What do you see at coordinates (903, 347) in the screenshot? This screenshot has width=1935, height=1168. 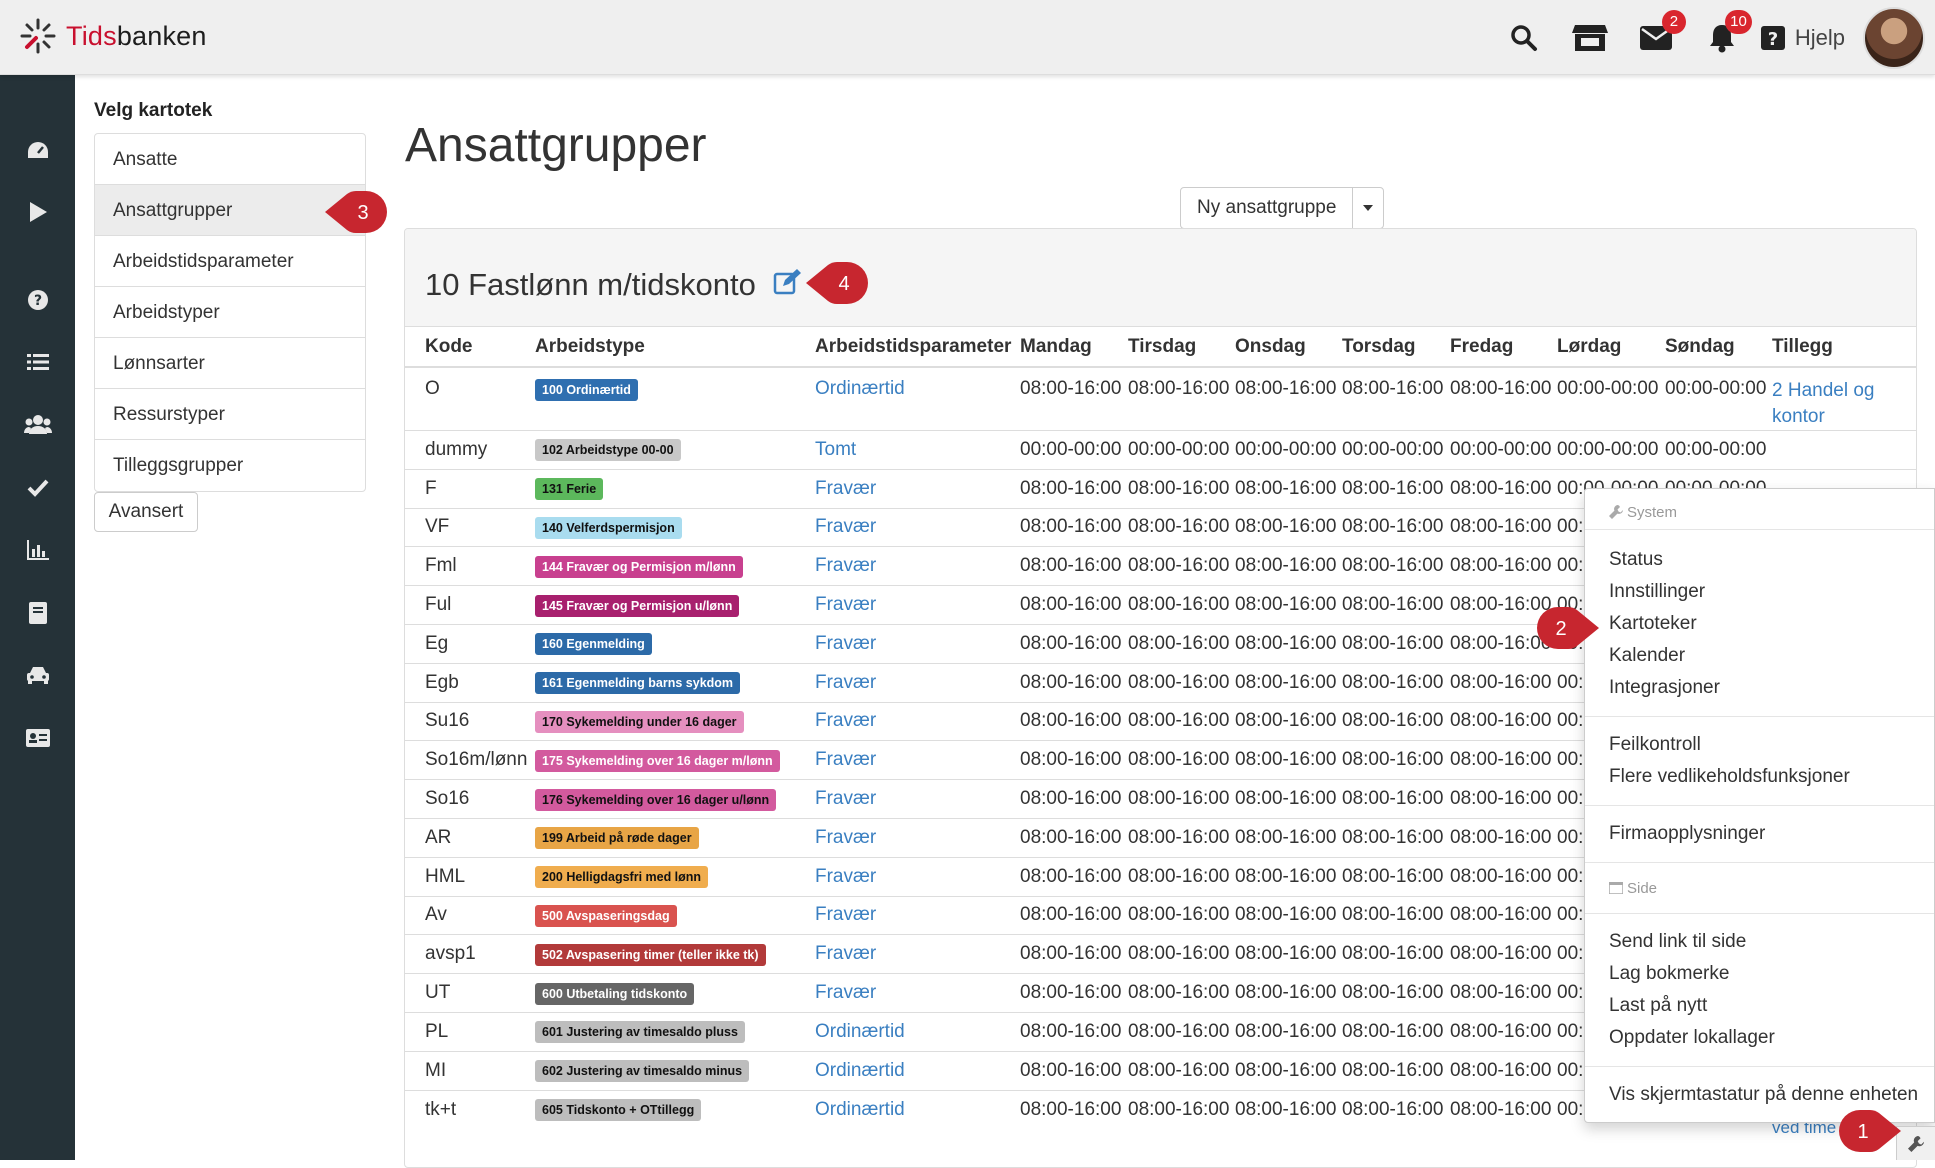 I see `column-header: Arbeidstidsparameter` at bounding box center [903, 347].